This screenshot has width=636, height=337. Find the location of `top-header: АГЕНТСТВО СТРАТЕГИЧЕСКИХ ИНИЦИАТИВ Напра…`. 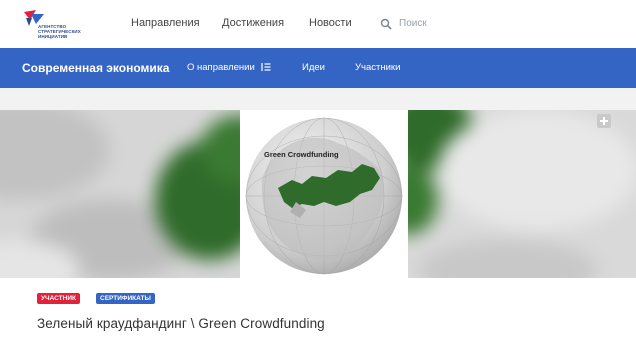

top-header: АГЕНТСТВО СТРАТЕГИЧЕСКИХ ИНИЦИАТИВ Напра… is located at coordinates (318, 24).